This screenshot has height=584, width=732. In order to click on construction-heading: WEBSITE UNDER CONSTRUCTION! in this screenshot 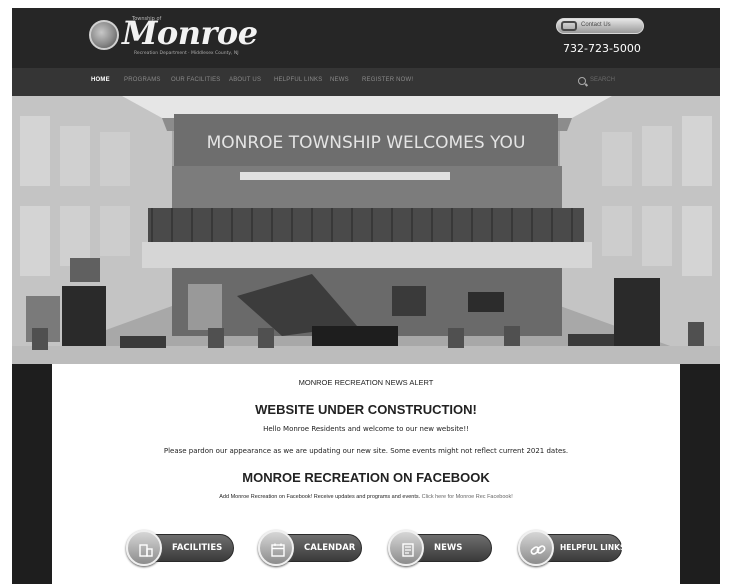, I will do `click(366, 409)`.